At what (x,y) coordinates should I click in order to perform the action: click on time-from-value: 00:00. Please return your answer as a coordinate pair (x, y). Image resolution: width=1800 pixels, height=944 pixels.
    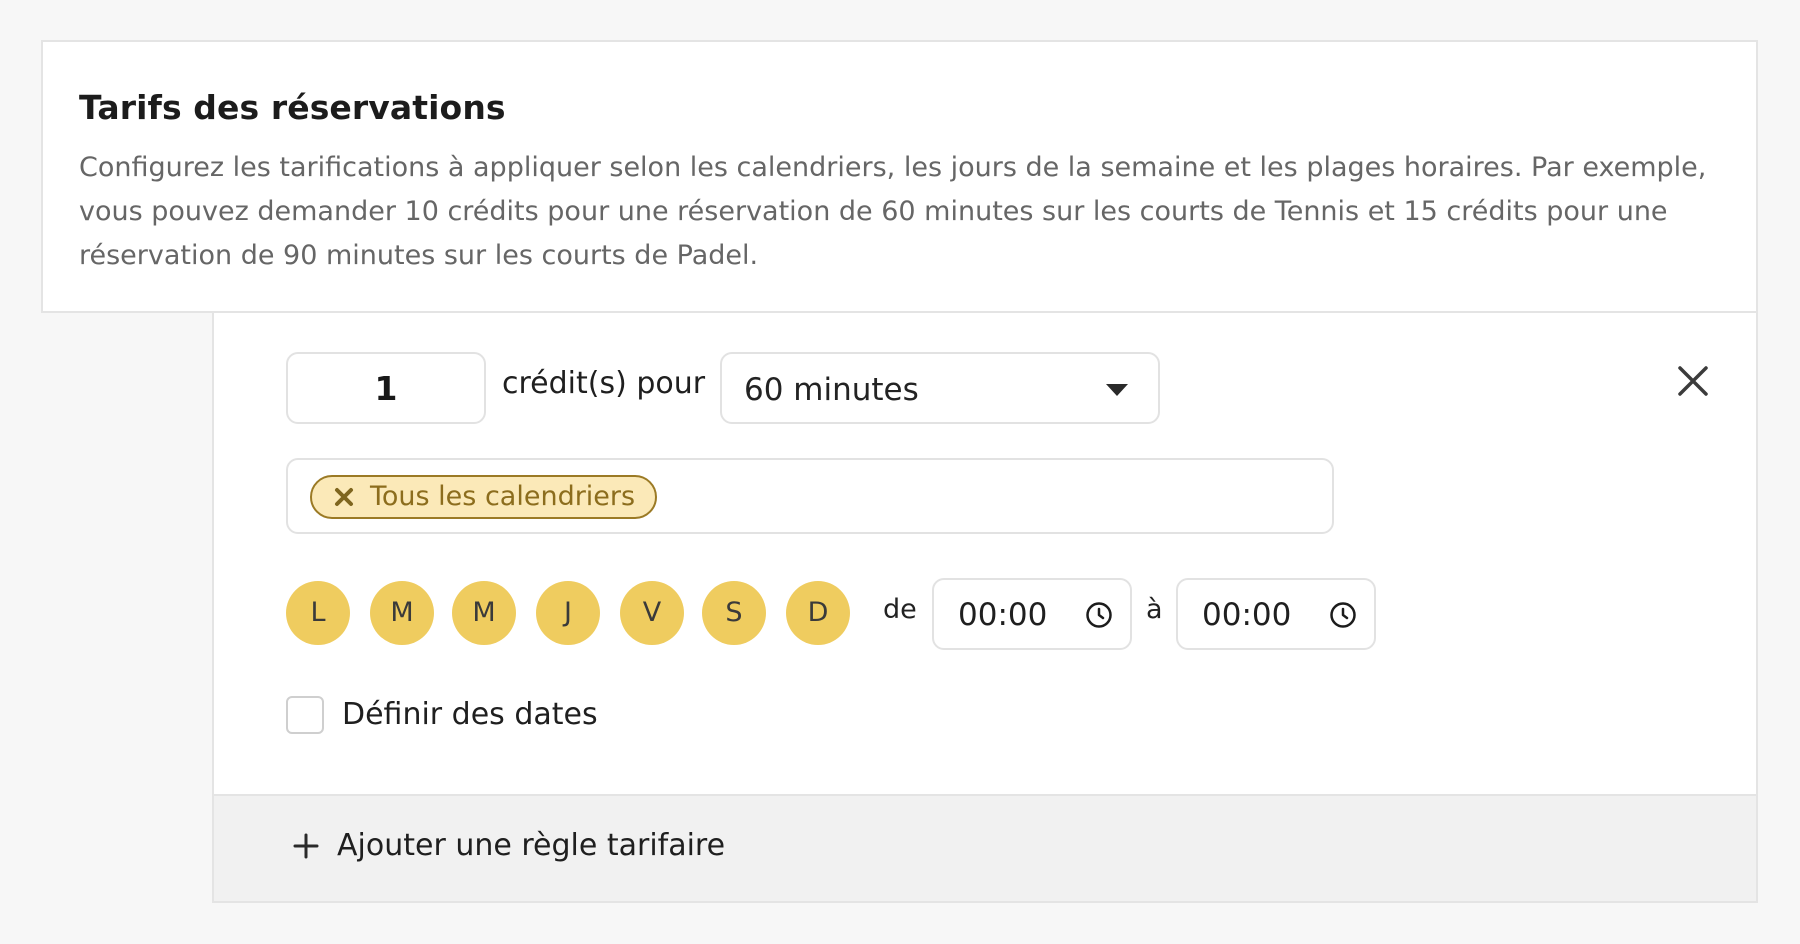
    Looking at the image, I should click on (1003, 615).